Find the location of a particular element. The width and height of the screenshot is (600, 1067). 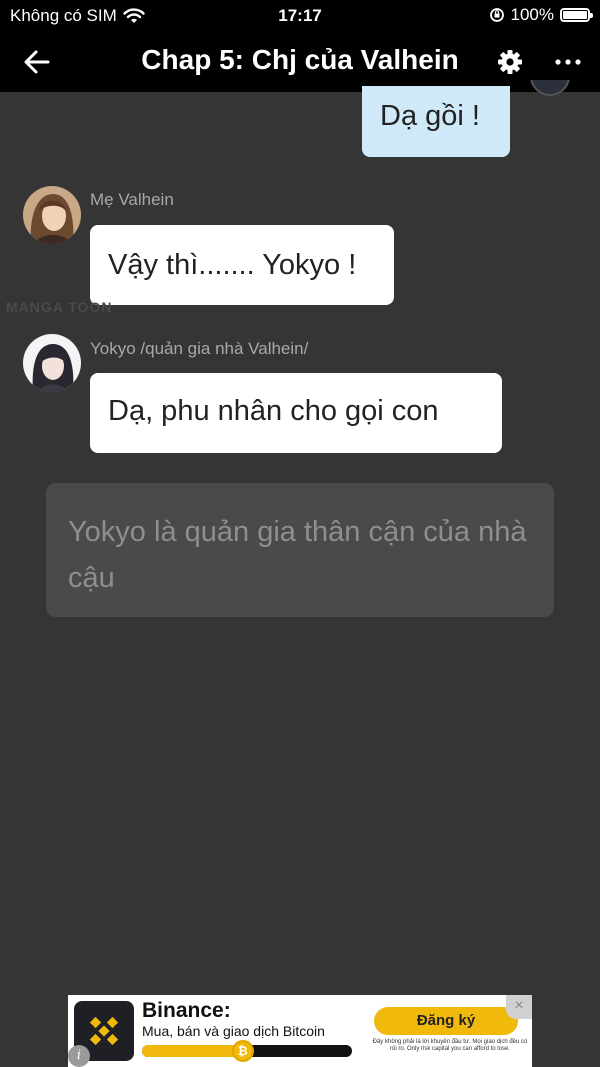

close-icon: × is located at coordinates (519, 1007).